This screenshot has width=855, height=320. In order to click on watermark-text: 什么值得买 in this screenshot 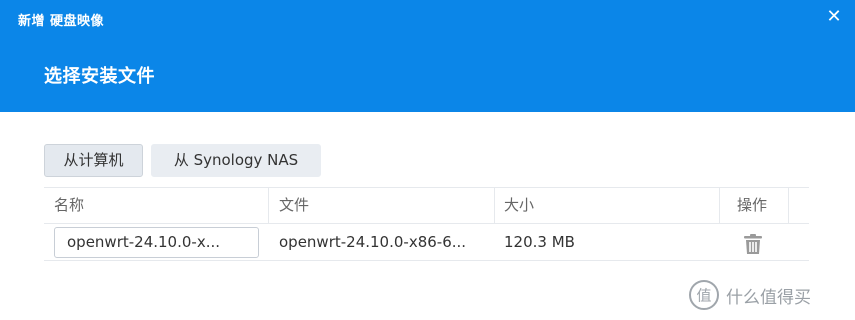, I will do `click(768, 297)`.